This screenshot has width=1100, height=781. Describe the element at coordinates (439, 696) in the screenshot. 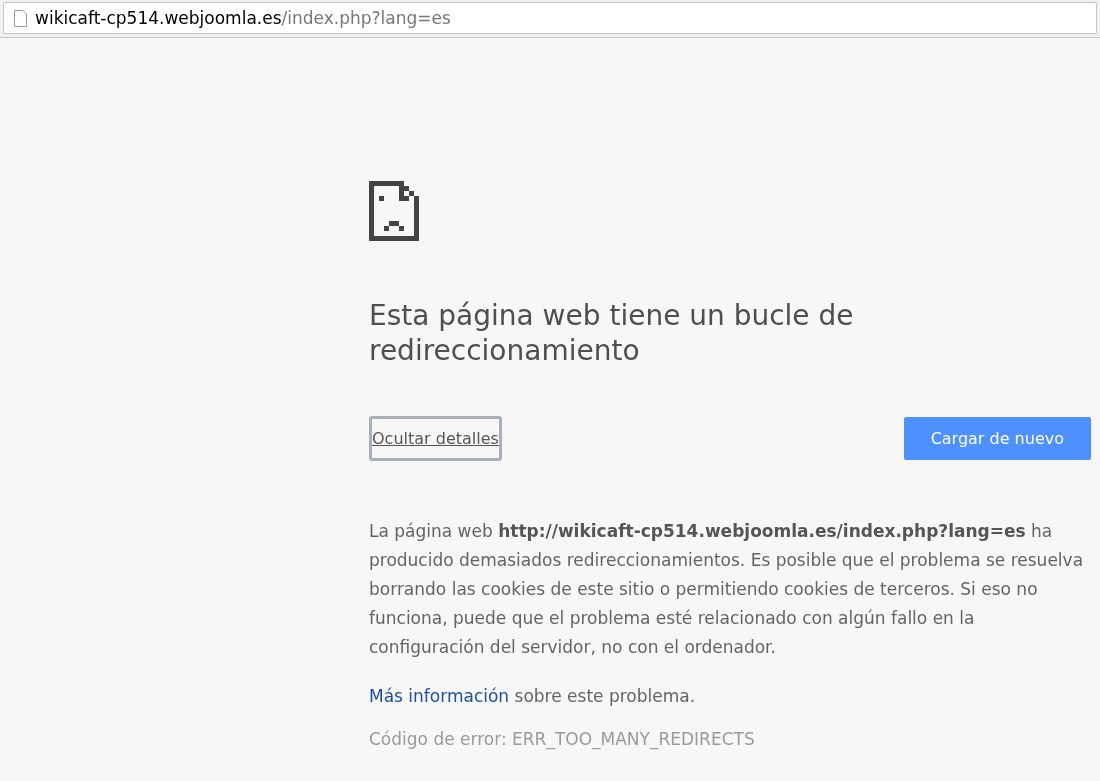

I see `more-info-link: Más información` at that location.